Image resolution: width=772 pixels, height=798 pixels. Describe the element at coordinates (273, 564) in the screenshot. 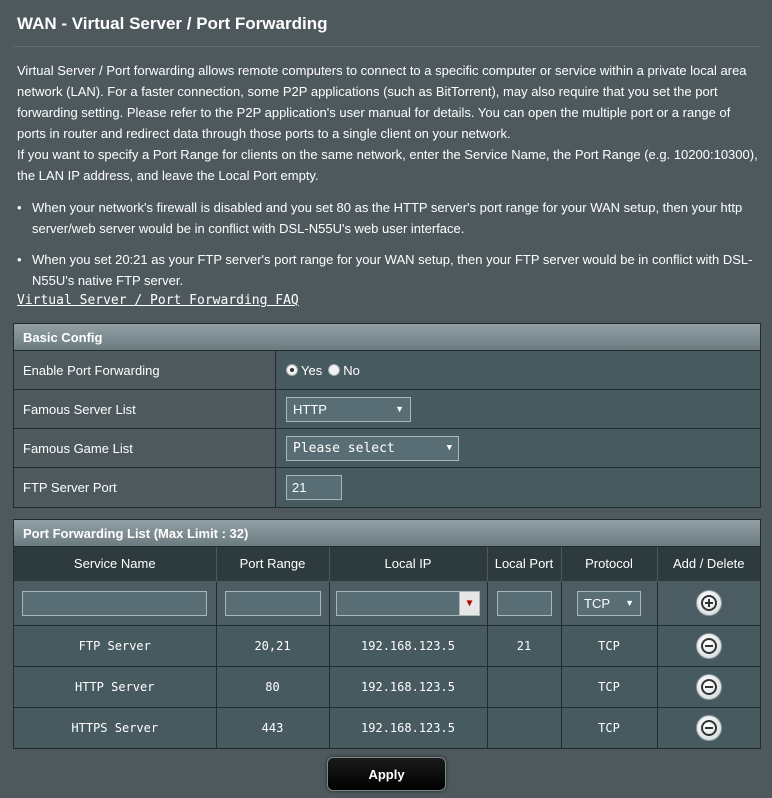

I see `column-header-port-range: Port Range` at that location.